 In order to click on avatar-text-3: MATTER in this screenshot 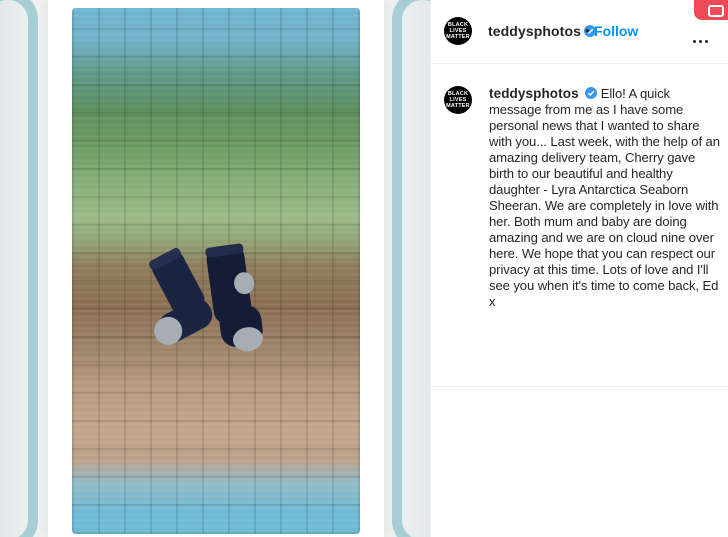, I will do `click(458, 37)`.